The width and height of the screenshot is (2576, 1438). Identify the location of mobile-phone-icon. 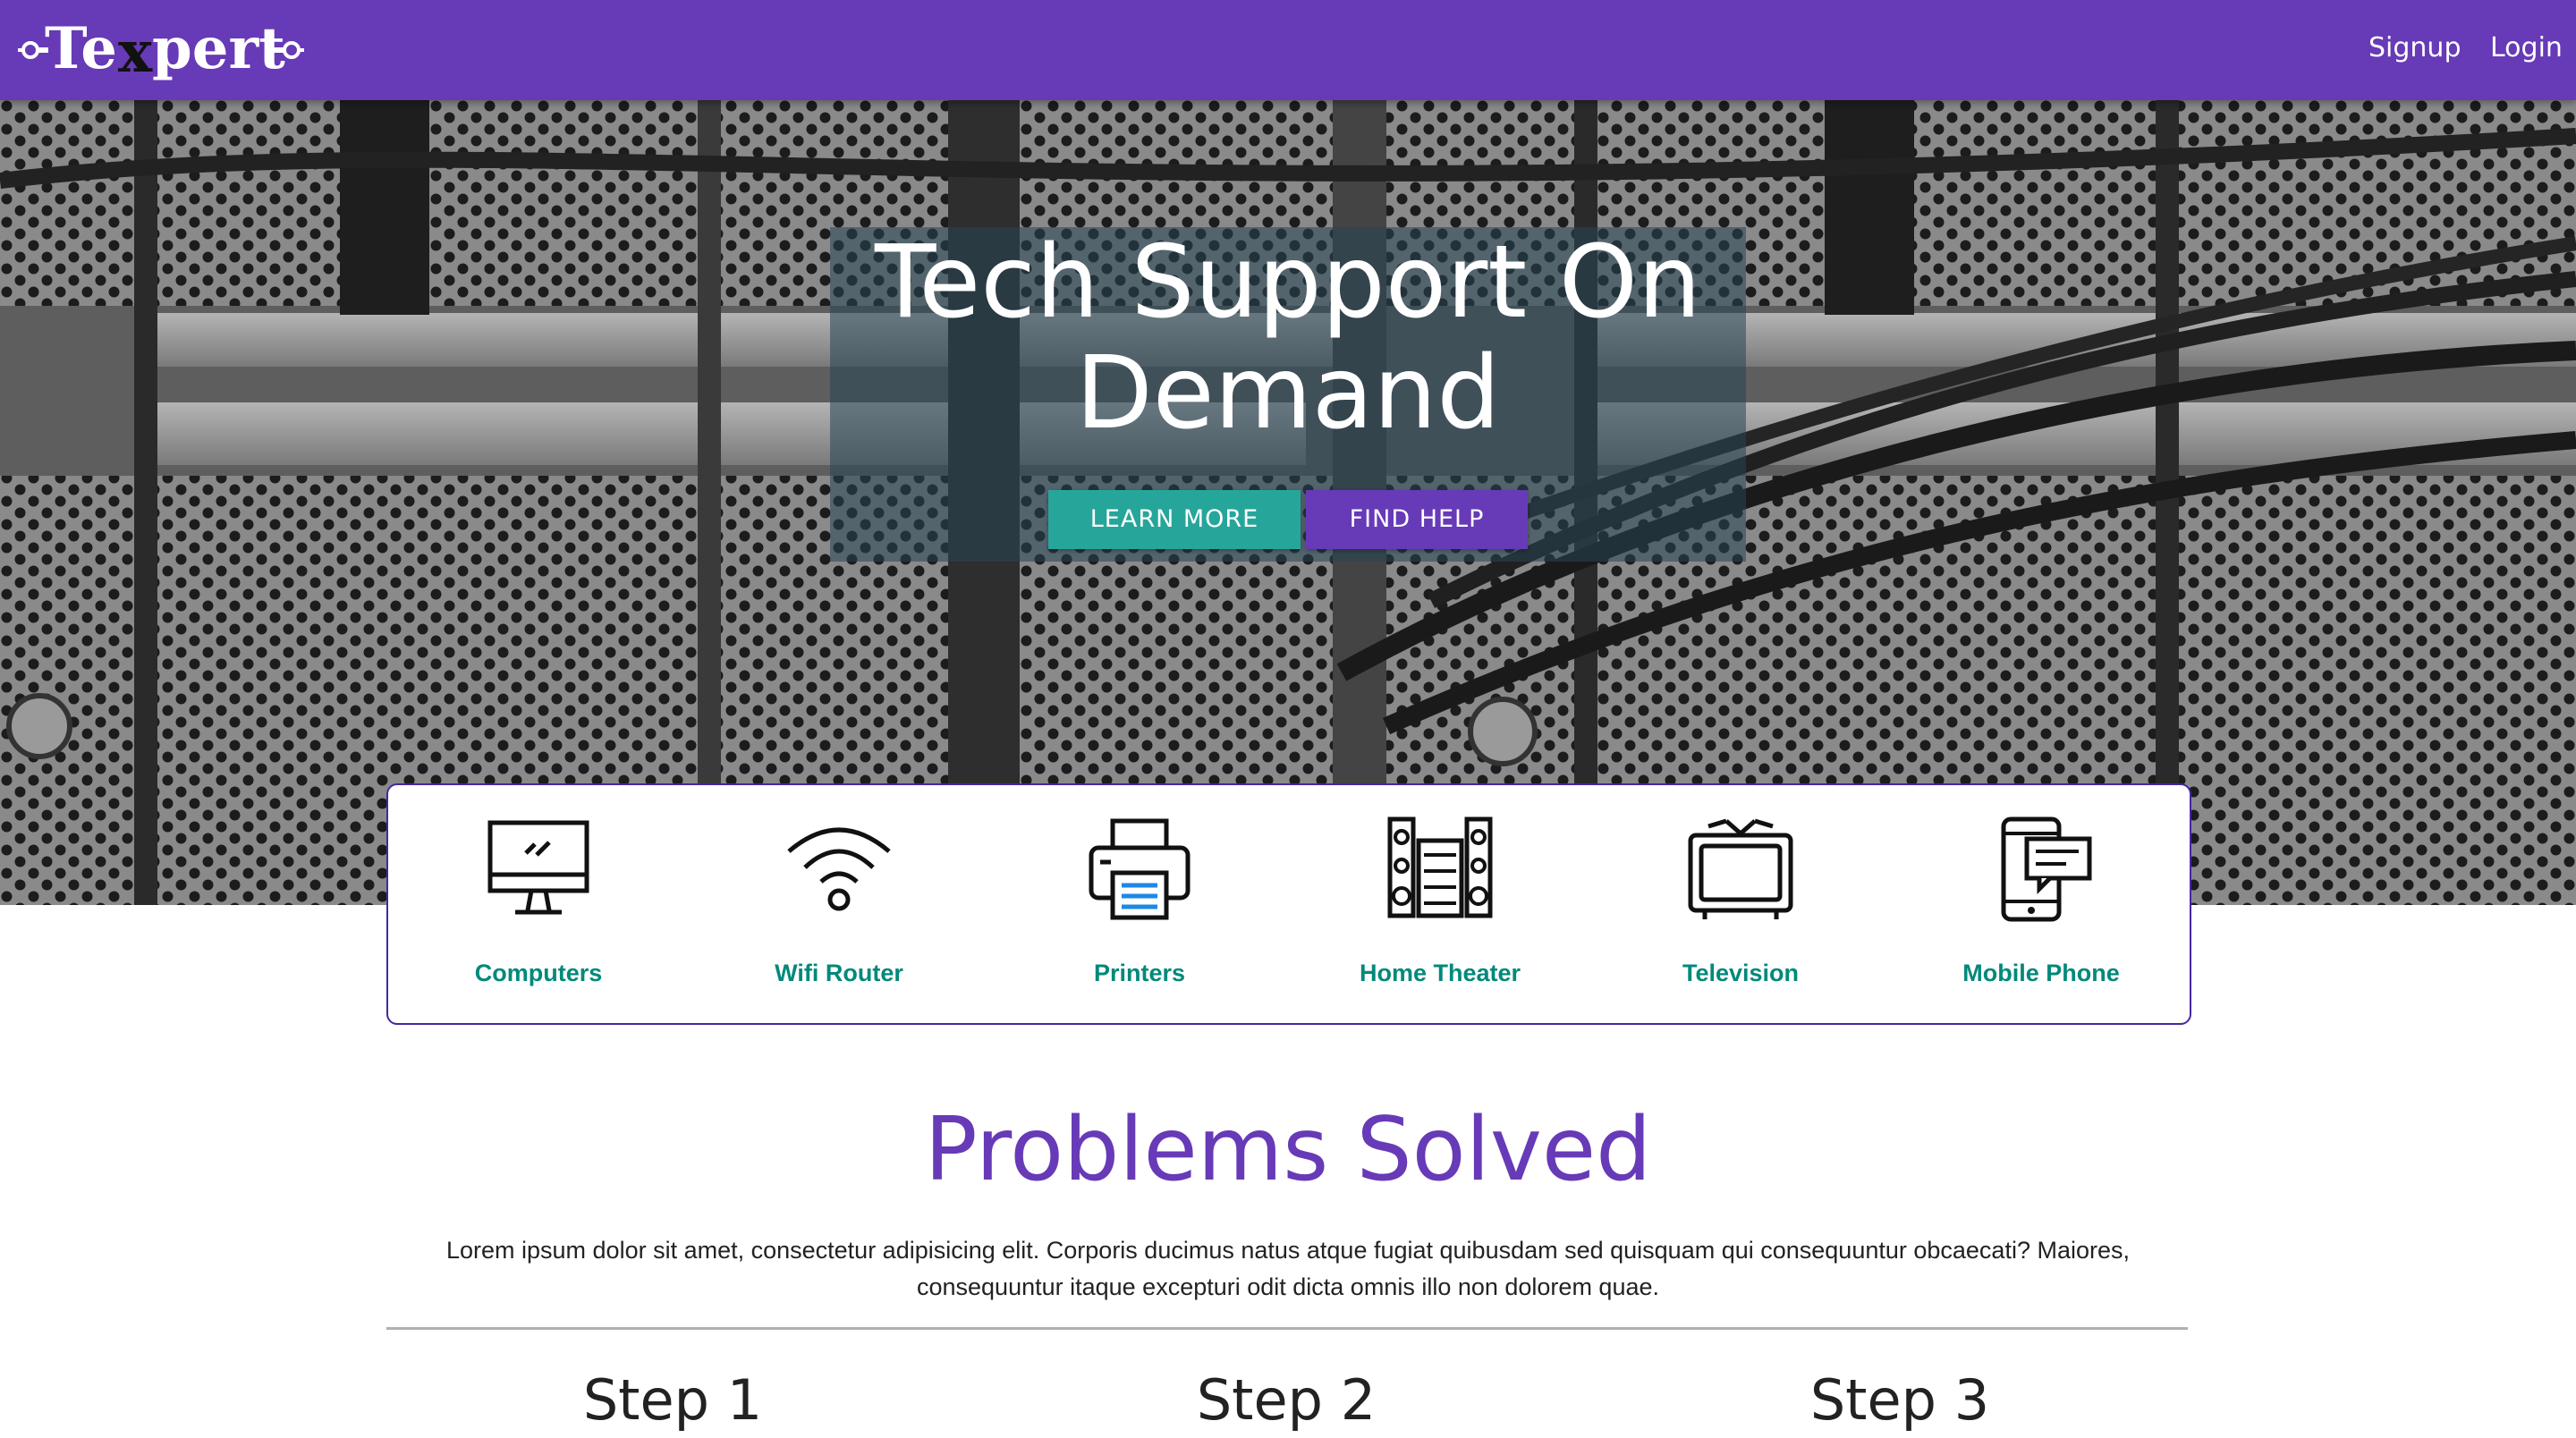
(2046, 869).